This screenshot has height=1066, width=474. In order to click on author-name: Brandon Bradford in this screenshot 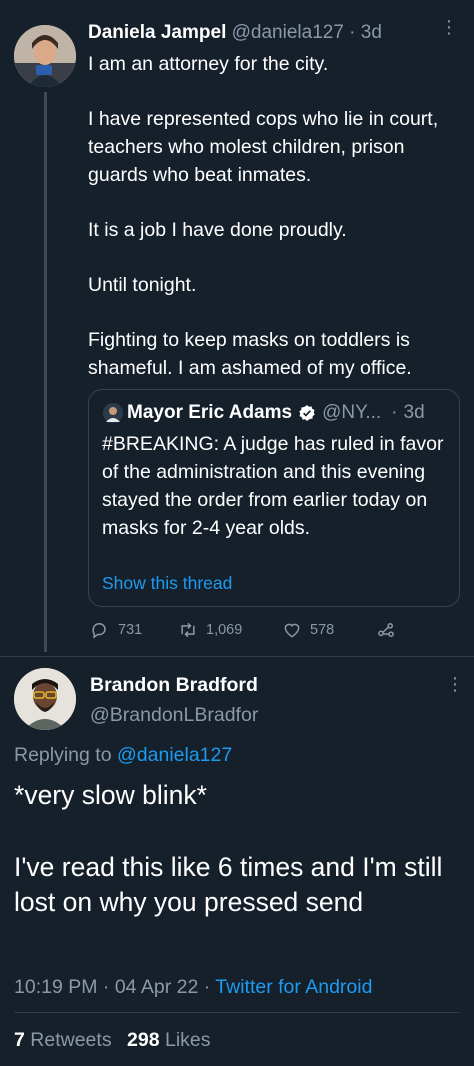, I will do `click(174, 685)`.